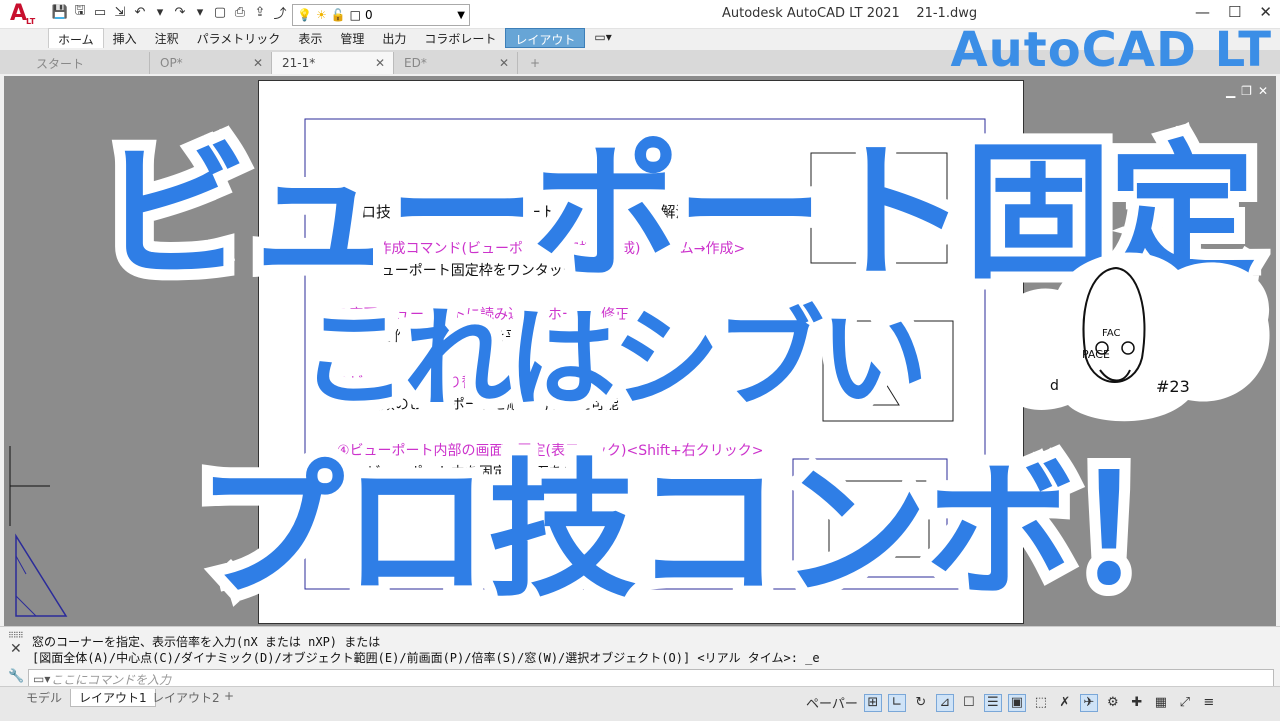  Describe the element at coordinates (229, 696) in the screenshot. I see `add-layout-icon: +` at that location.